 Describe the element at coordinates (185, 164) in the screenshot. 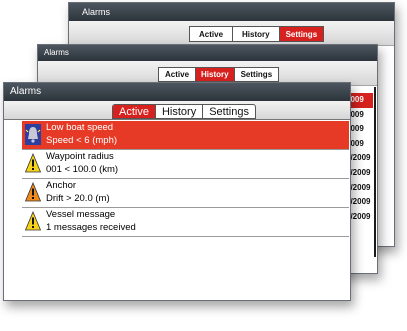

I see `alarm-row: Waypoint radius 001 < 100.0 (km)` at that location.